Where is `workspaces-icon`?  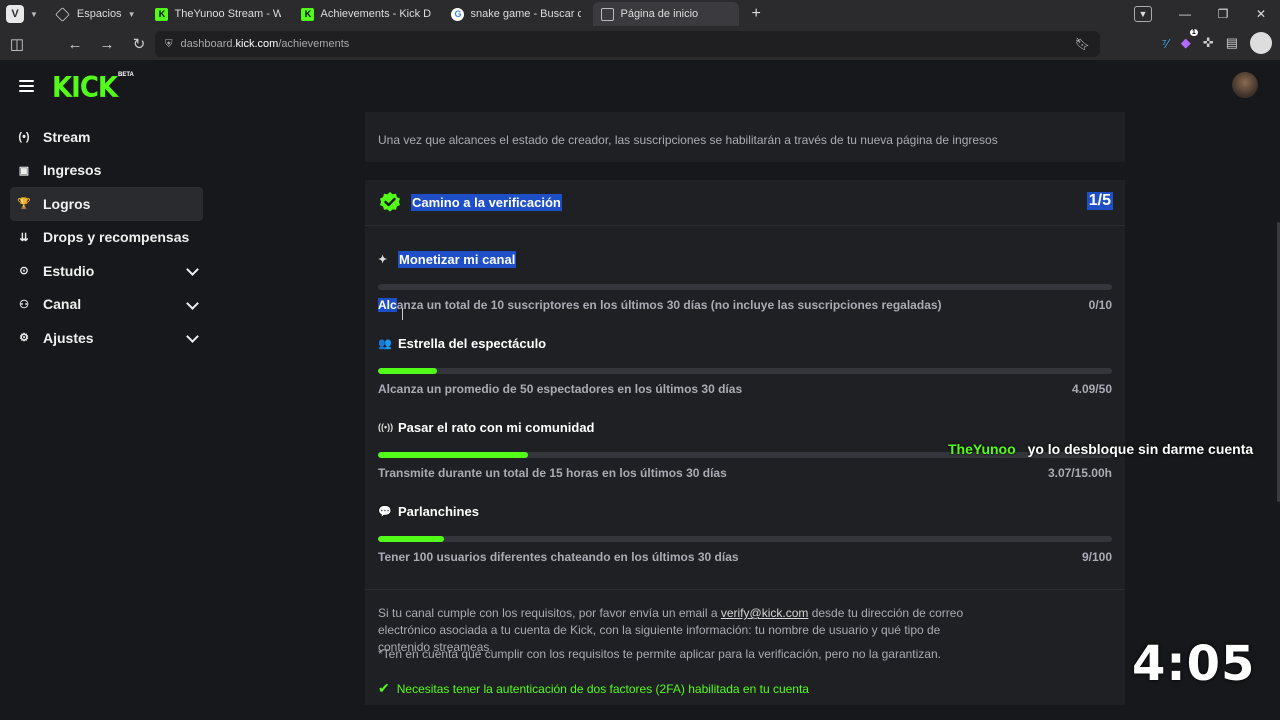 workspaces-icon is located at coordinates (62, 14).